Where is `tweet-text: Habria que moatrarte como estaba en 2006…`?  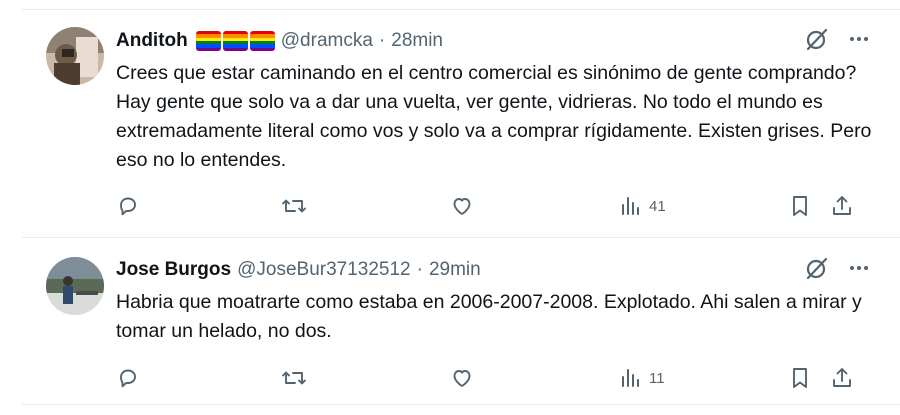
tweet-text: Habria que moatrarte como estaba en 2006… is located at coordinates (489, 316).